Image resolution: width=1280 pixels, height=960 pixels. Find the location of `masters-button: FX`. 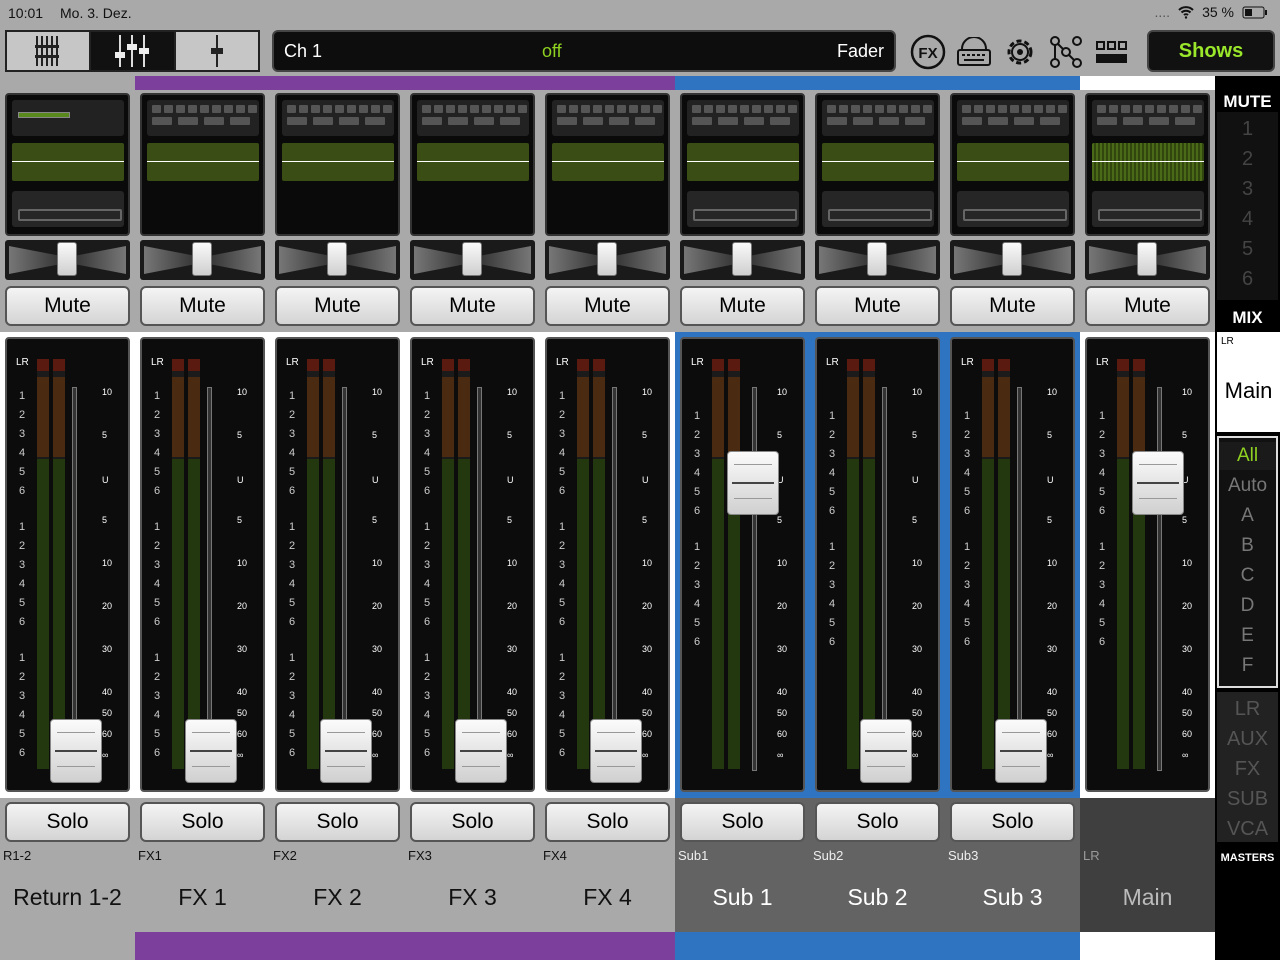

masters-button: FX is located at coordinates (1247, 769).